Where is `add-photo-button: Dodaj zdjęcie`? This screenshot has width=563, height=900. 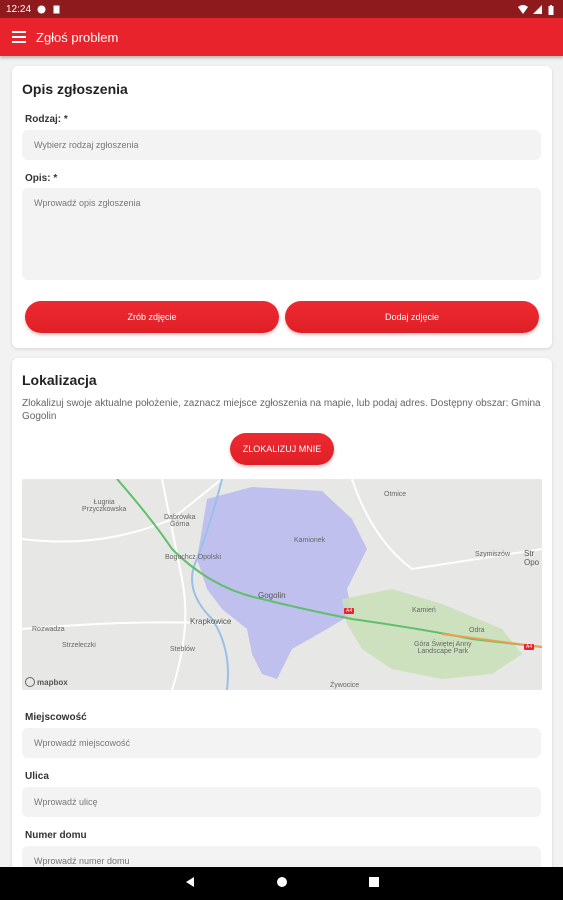
add-photo-button: Dodaj zdjęcie is located at coordinates (412, 317).